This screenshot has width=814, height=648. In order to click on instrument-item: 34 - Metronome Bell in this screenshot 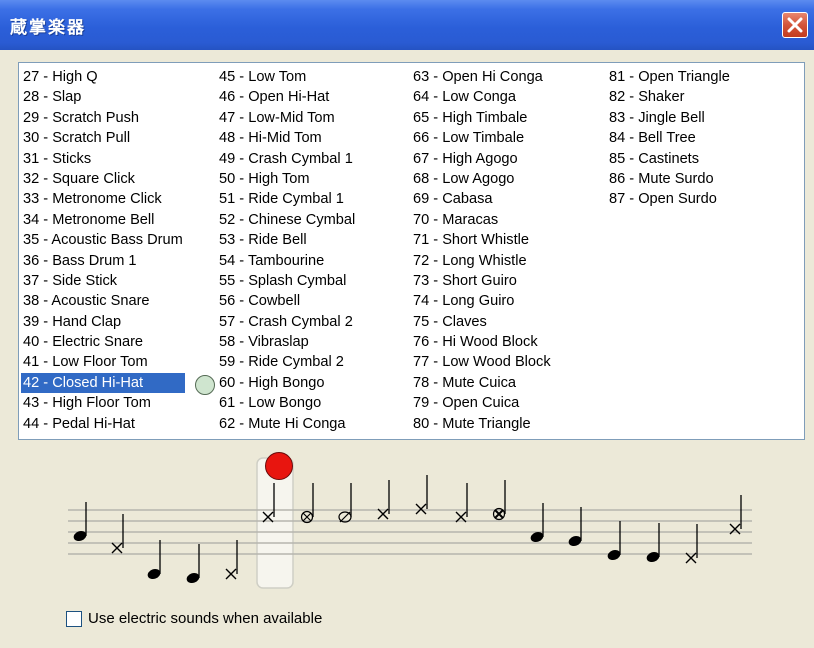, I will do `click(103, 220)`.